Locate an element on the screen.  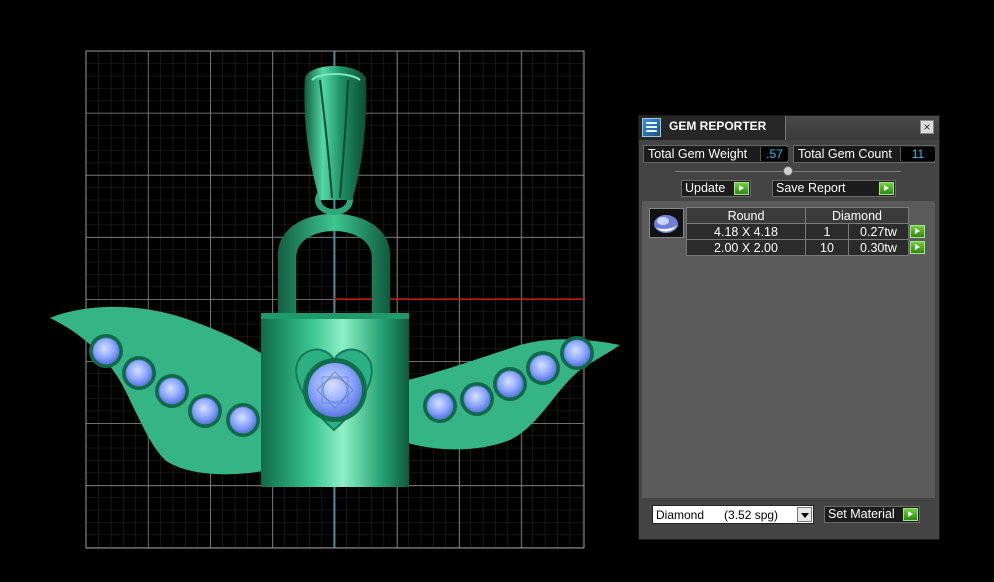
title-tab: GEM REPORTER is located at coordinates (712, 128).